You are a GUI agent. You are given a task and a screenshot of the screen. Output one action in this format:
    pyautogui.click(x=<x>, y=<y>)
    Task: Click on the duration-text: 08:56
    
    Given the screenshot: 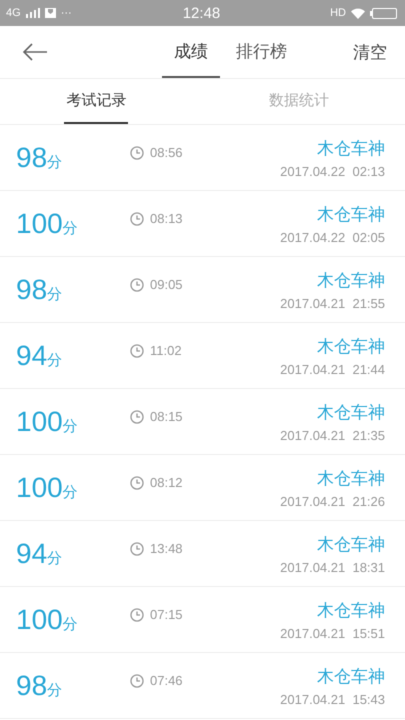 What is the action you would take?
    pyautogui.click(x=166, y=152)
    